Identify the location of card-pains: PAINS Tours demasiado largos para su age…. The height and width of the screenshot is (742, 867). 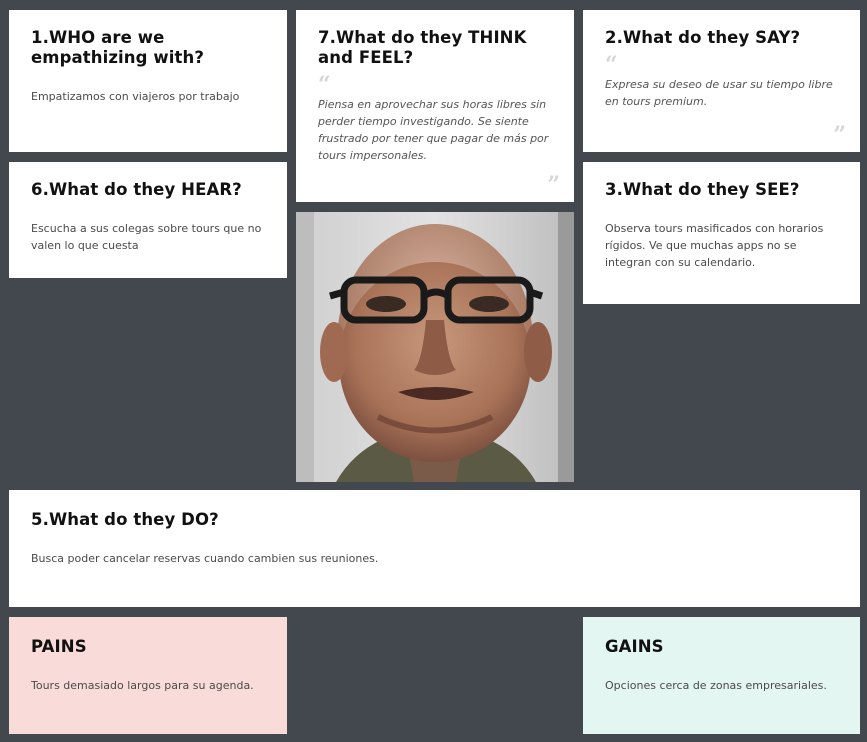
(148, 675).